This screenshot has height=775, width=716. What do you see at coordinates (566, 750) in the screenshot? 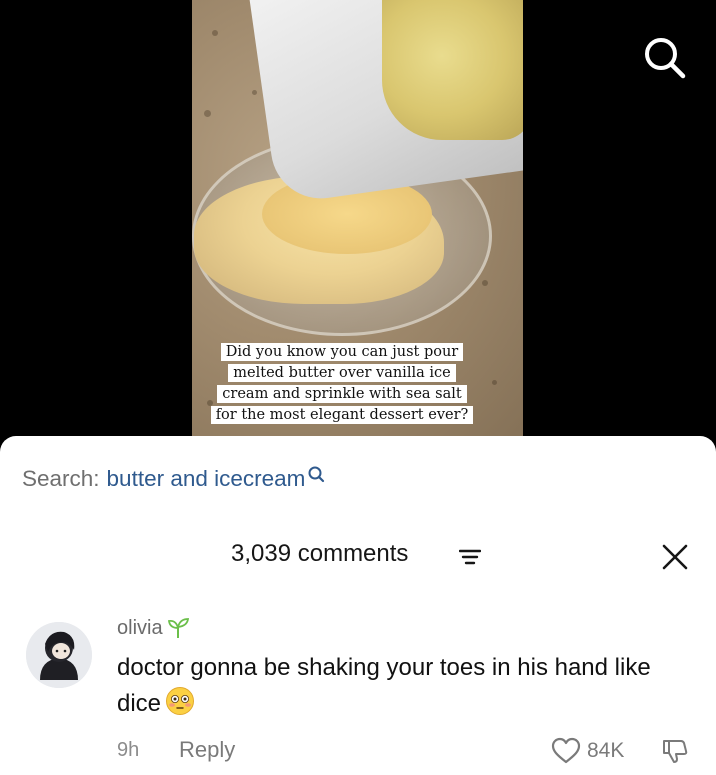
I see `heart-icon` at bounding box center [566, 750].